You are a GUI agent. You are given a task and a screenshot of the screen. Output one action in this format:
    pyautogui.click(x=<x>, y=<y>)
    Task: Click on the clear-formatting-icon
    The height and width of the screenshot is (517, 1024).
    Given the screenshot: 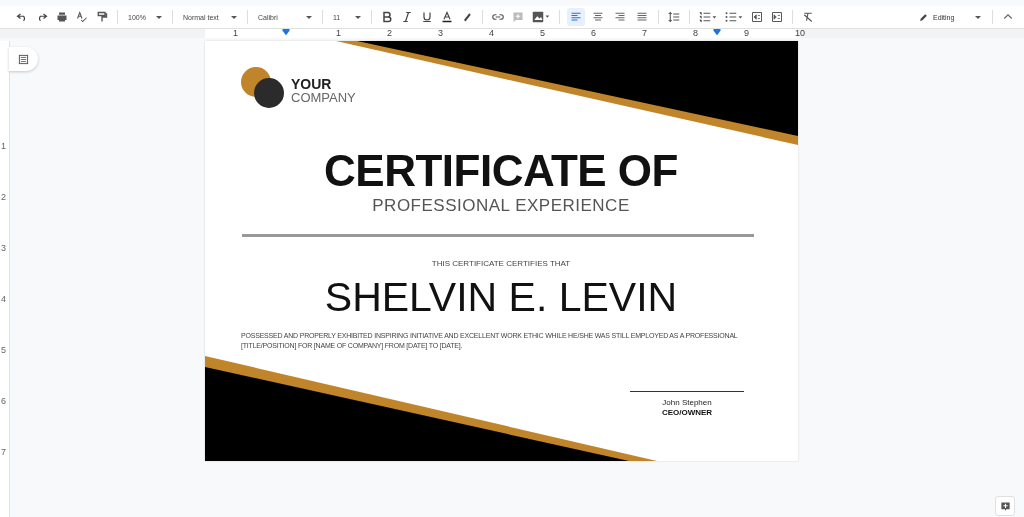 What is the action you would take?
    pyautogui.click(x=808, y=17)
    